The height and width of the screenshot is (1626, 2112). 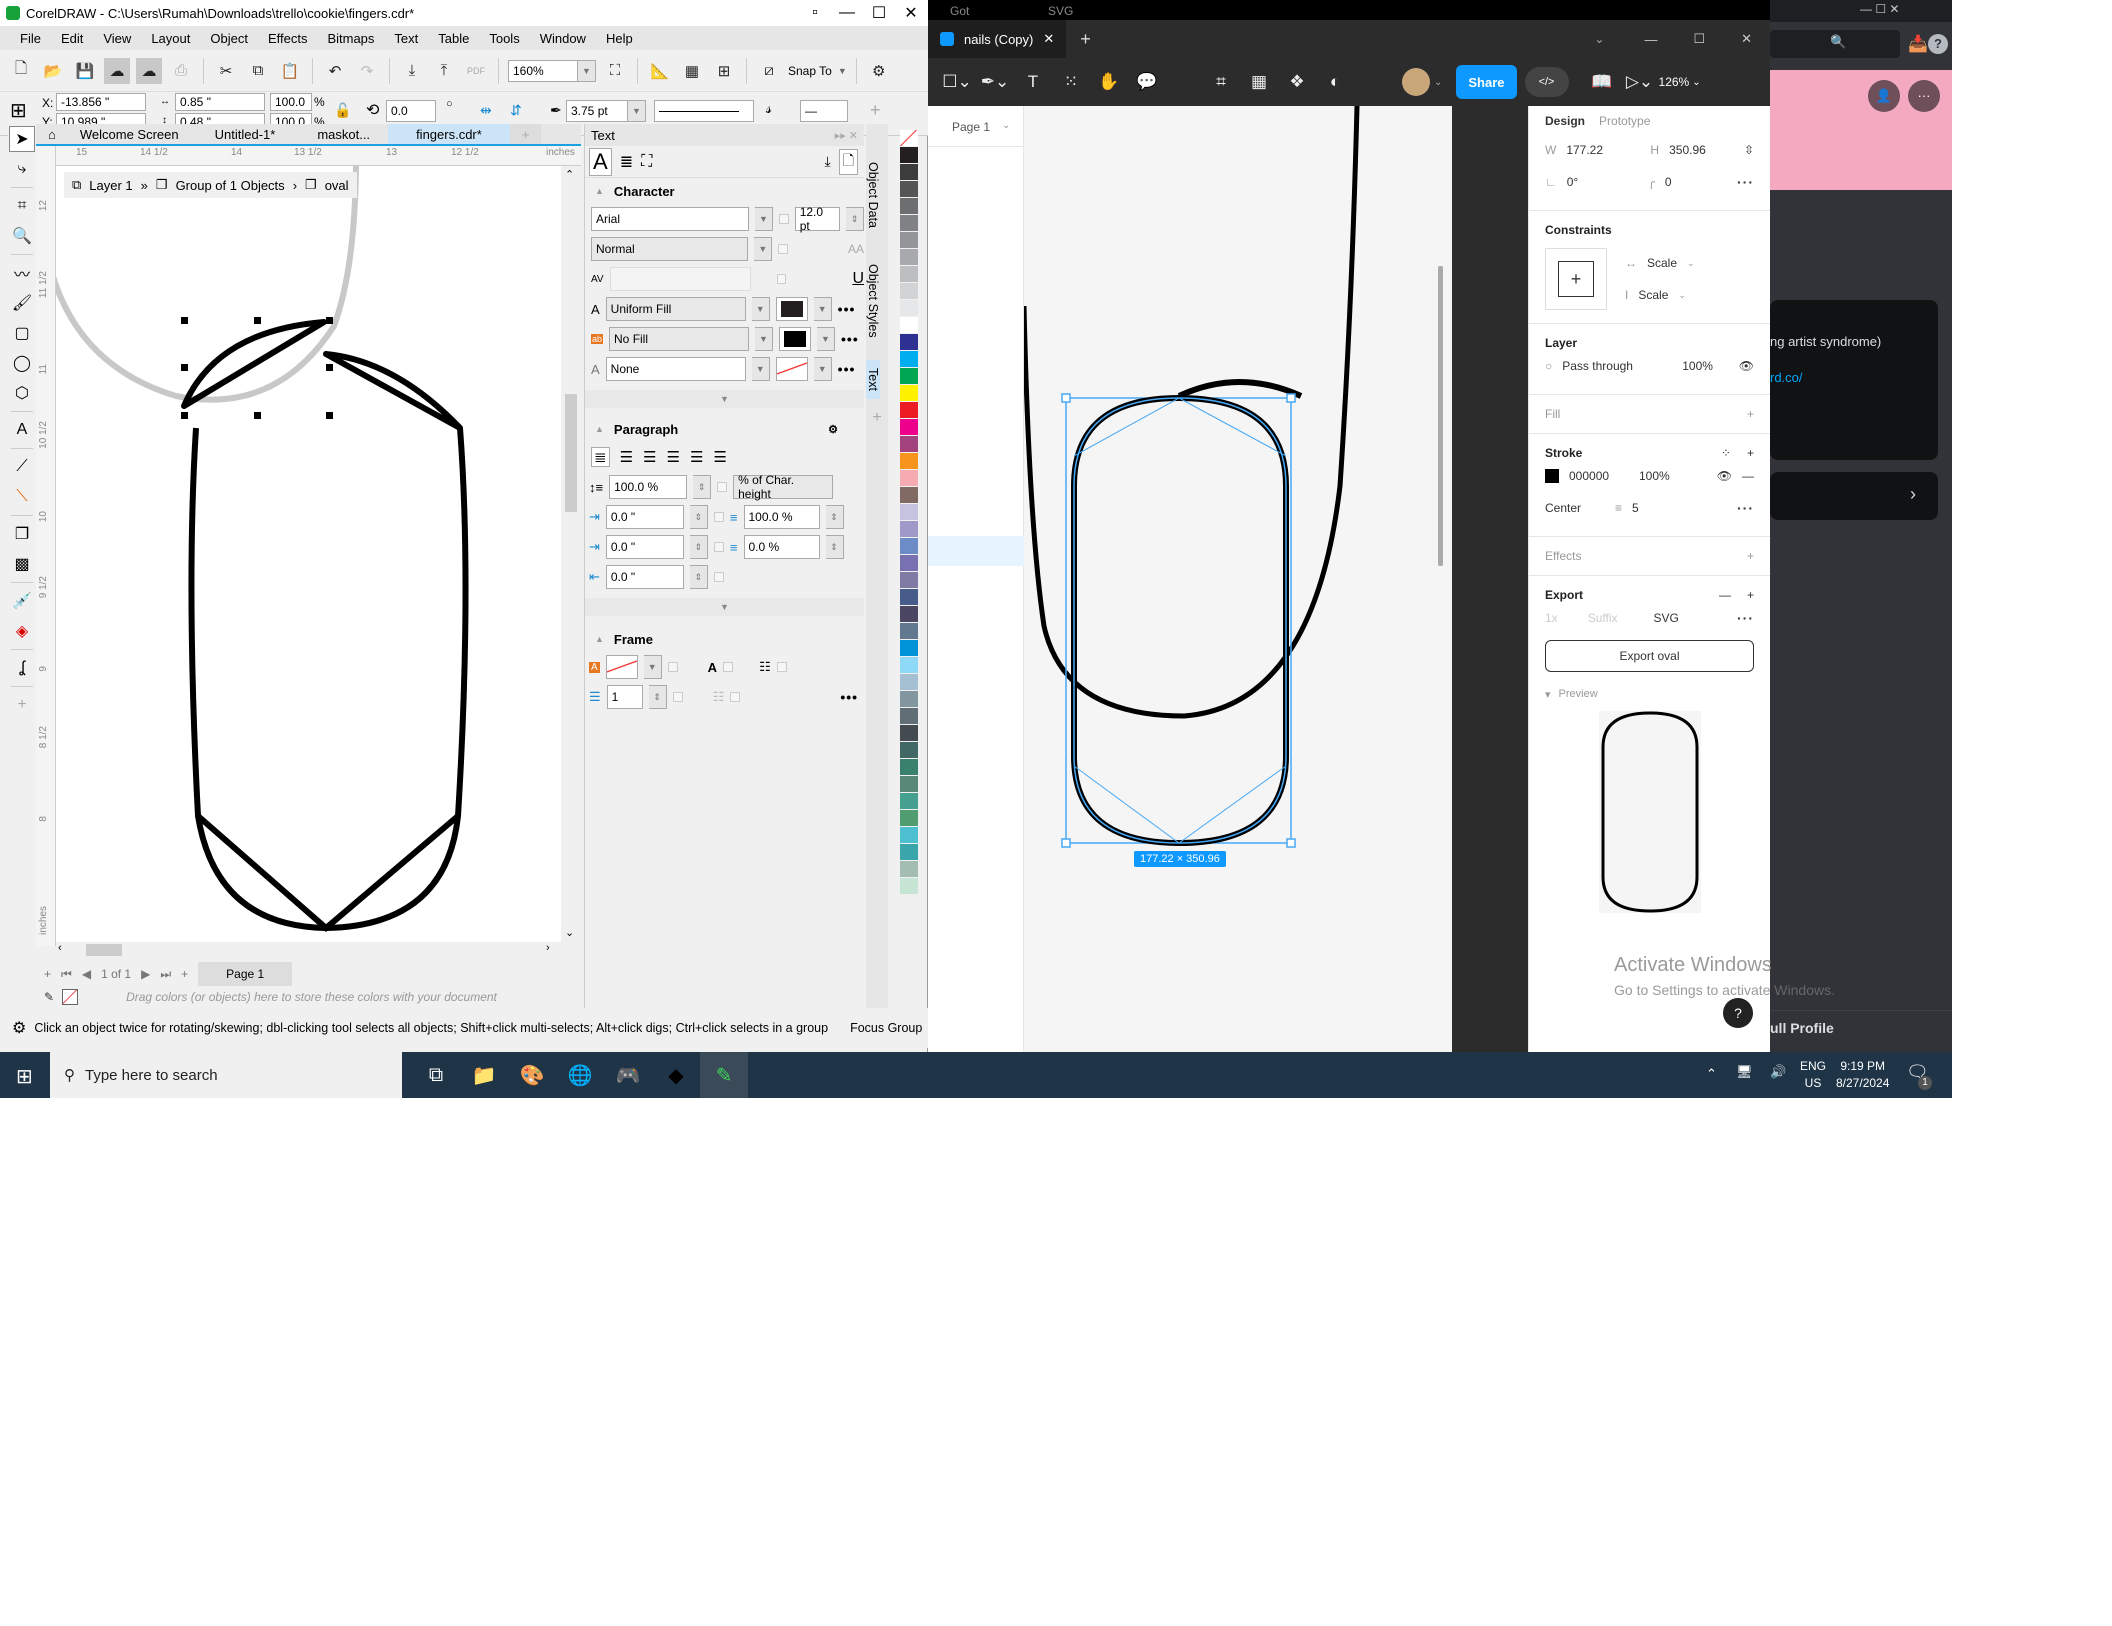 I want to click on polygon-tool-icon: ⬡, so click(x=22, y=393).